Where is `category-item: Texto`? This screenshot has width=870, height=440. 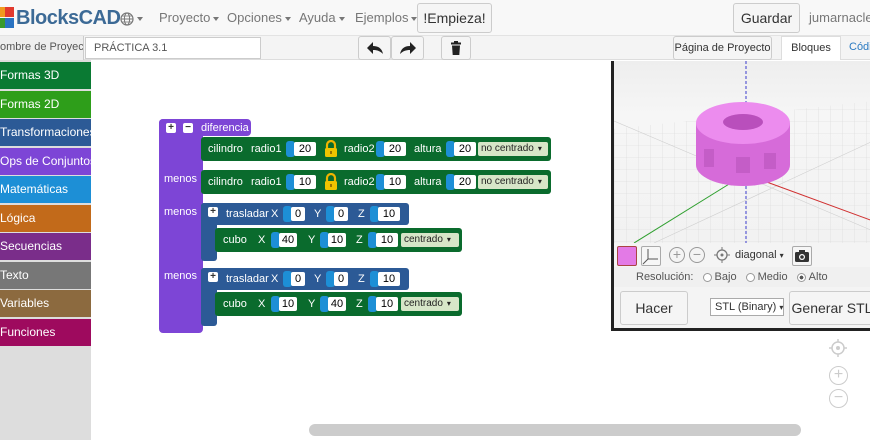 category-item: Texto is located at coordinates (45, 275).